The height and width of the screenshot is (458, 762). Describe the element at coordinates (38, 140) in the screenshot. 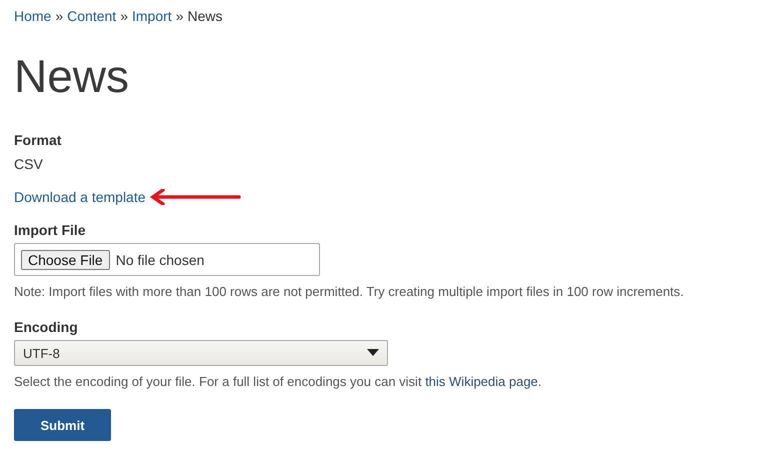

I see `format-label: Format` at that location.